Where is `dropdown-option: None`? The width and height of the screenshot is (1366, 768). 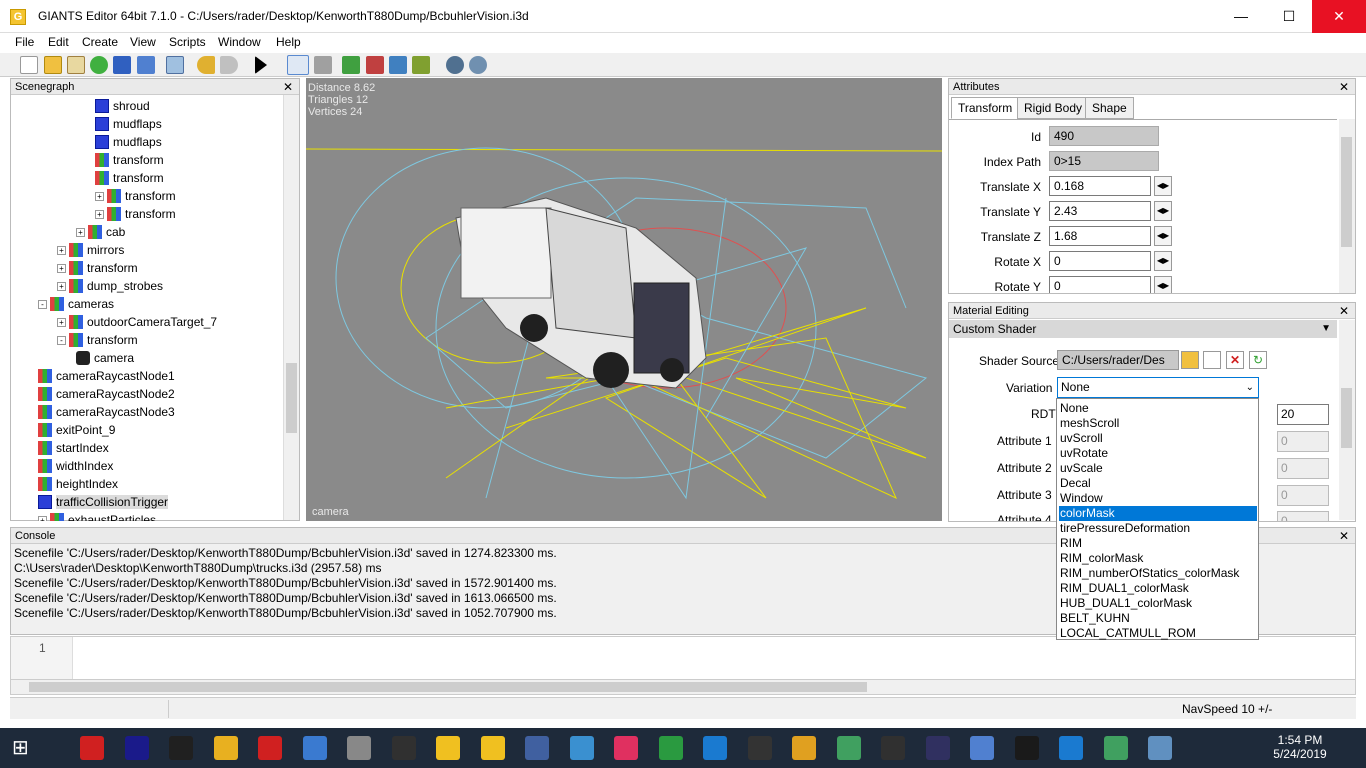 dropdown-option: None is located at coordinates (1158, 408).